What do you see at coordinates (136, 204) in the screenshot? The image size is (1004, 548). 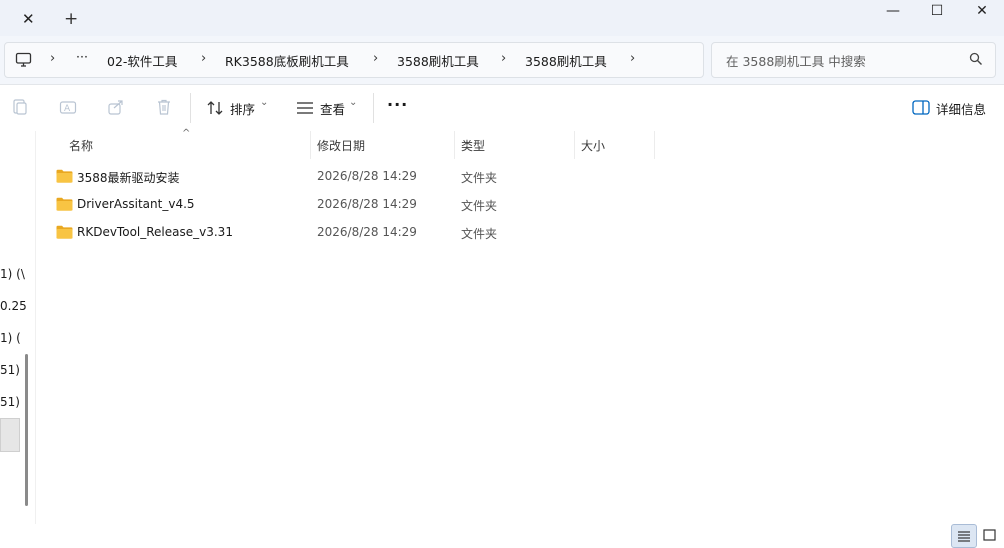 I see `file-name: DriverAssitant_v4.5` at bounding box center [136, 204].